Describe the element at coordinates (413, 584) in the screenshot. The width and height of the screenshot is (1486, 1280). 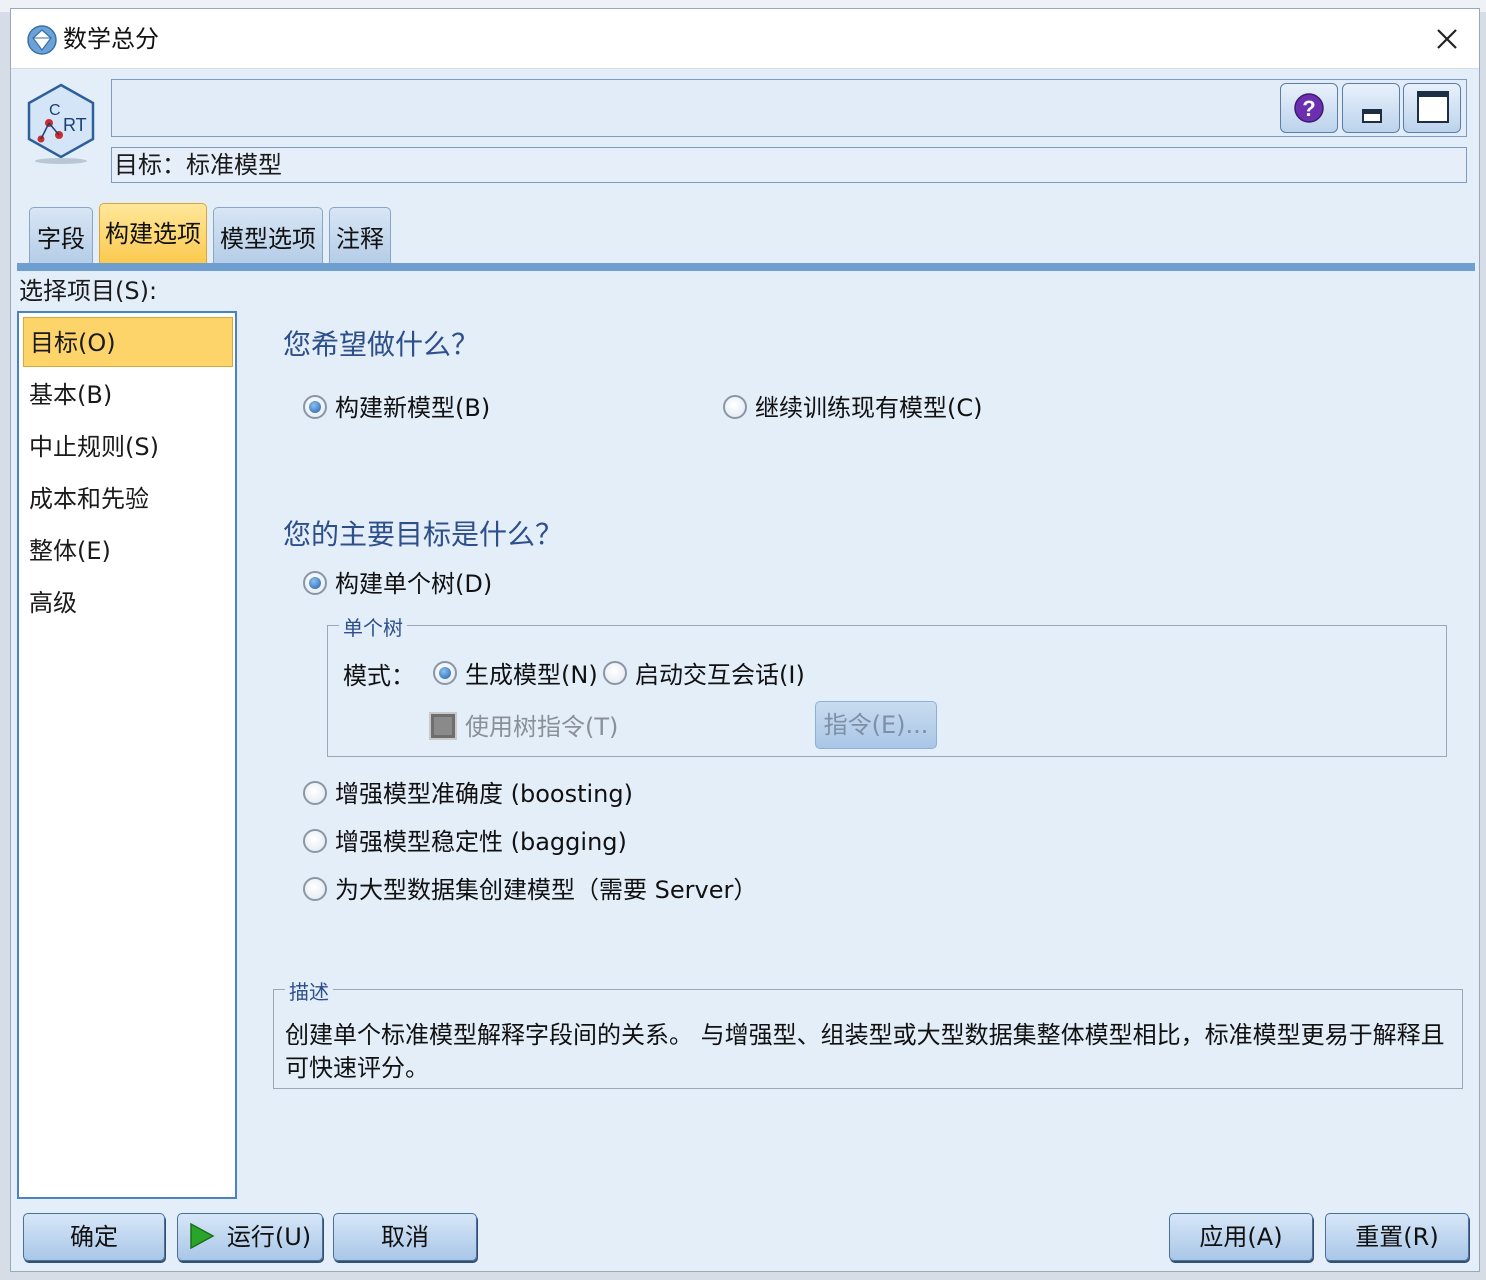
I see `single-tree-label: 构建单个树(D)` at that location.